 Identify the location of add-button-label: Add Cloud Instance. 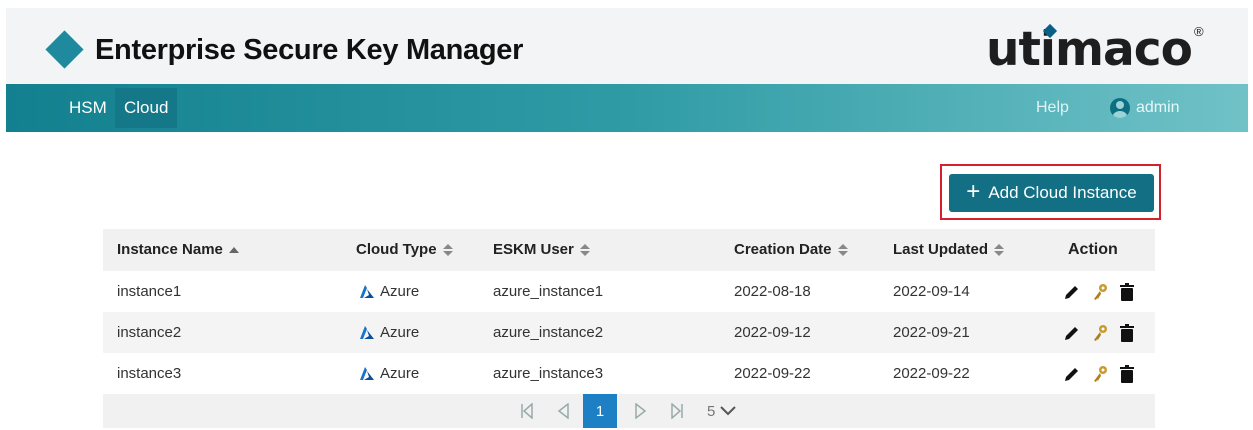
(1062, 192).